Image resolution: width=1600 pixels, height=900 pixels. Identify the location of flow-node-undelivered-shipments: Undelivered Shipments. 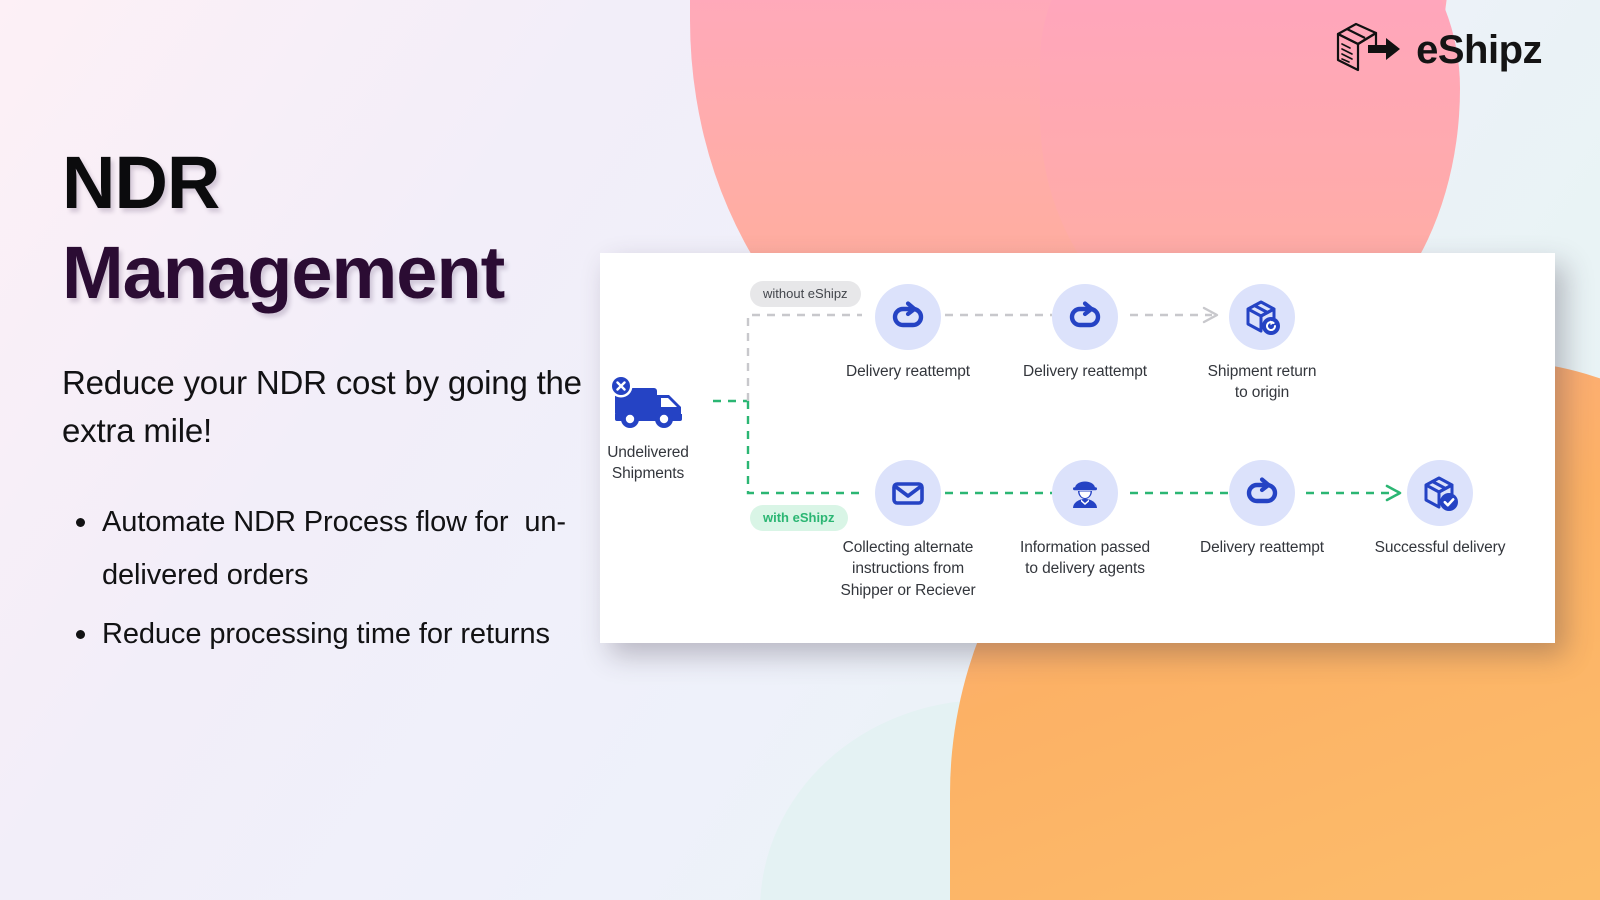
(648, 428).